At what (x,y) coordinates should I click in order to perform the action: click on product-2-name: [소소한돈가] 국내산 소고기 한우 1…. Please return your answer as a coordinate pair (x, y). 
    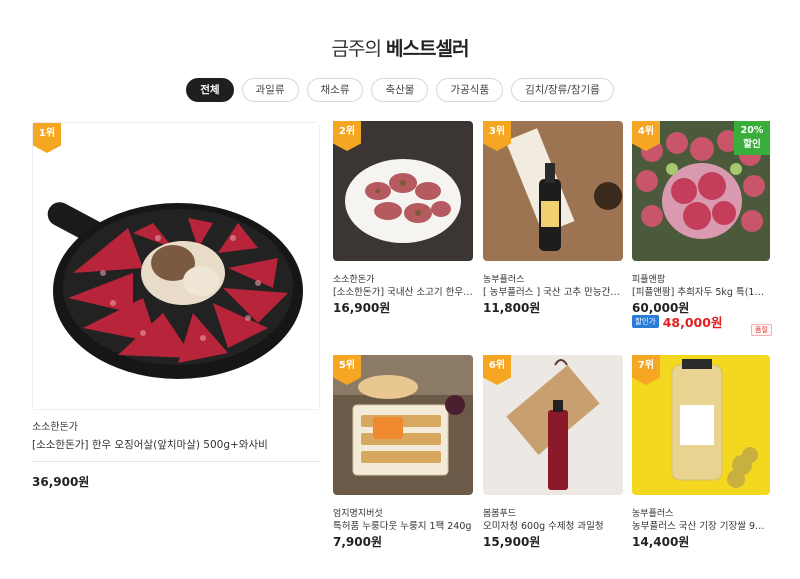
    Looking at the image, I should click on (403, 291).